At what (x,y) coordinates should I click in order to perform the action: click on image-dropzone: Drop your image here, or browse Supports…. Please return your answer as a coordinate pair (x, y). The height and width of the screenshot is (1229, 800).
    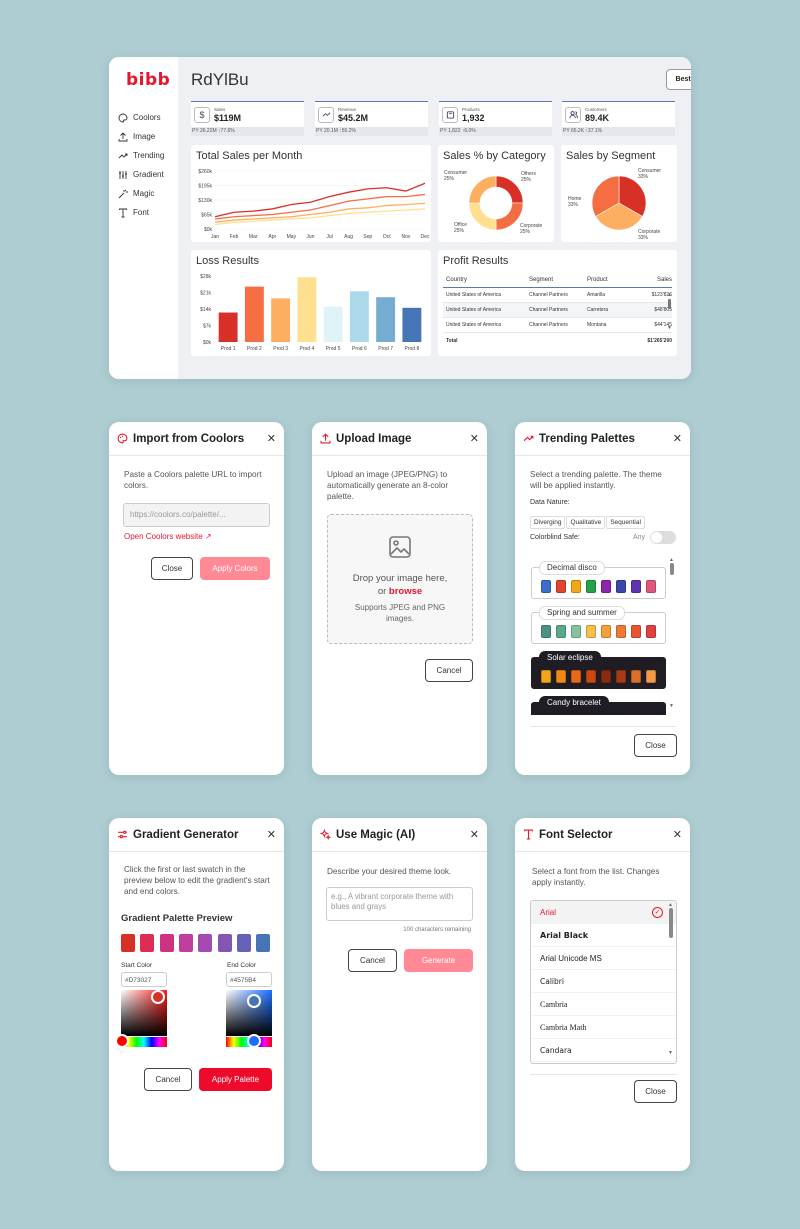
    Looking at the image, I should click on (400, 579).